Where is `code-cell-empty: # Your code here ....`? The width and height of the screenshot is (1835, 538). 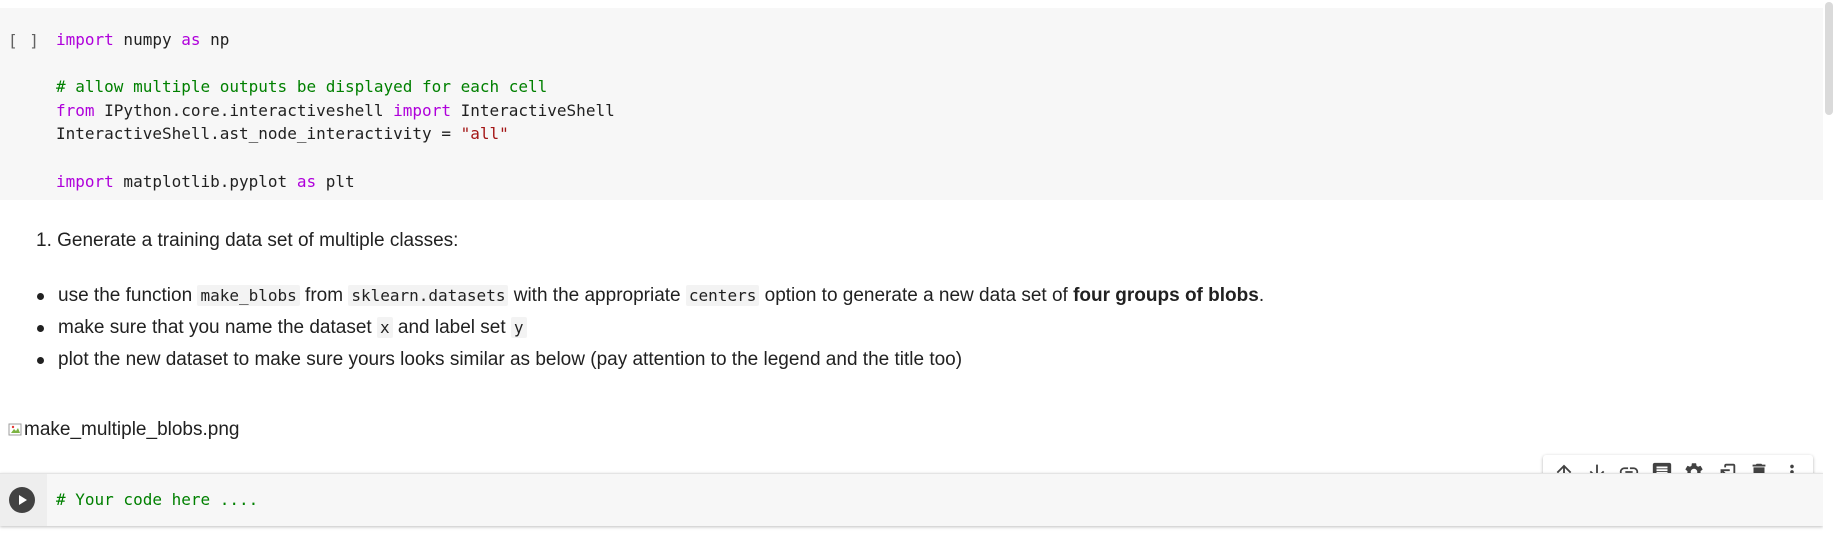 code-cell-empty: # Your code here .... is located at coordinates (911, 499).